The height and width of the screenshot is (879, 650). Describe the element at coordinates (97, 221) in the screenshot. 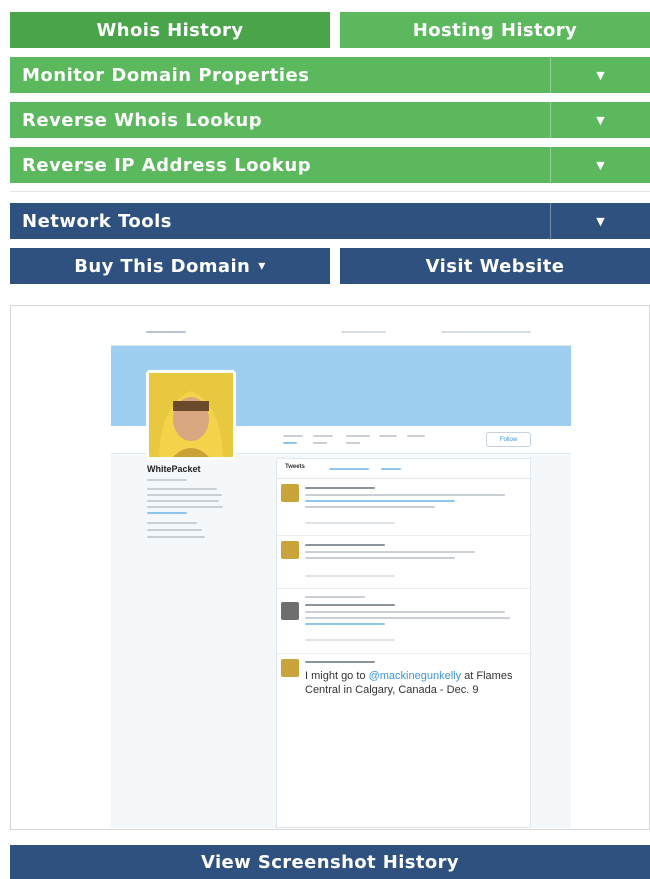

I see `network-tools-label: Network Tools` at that location.